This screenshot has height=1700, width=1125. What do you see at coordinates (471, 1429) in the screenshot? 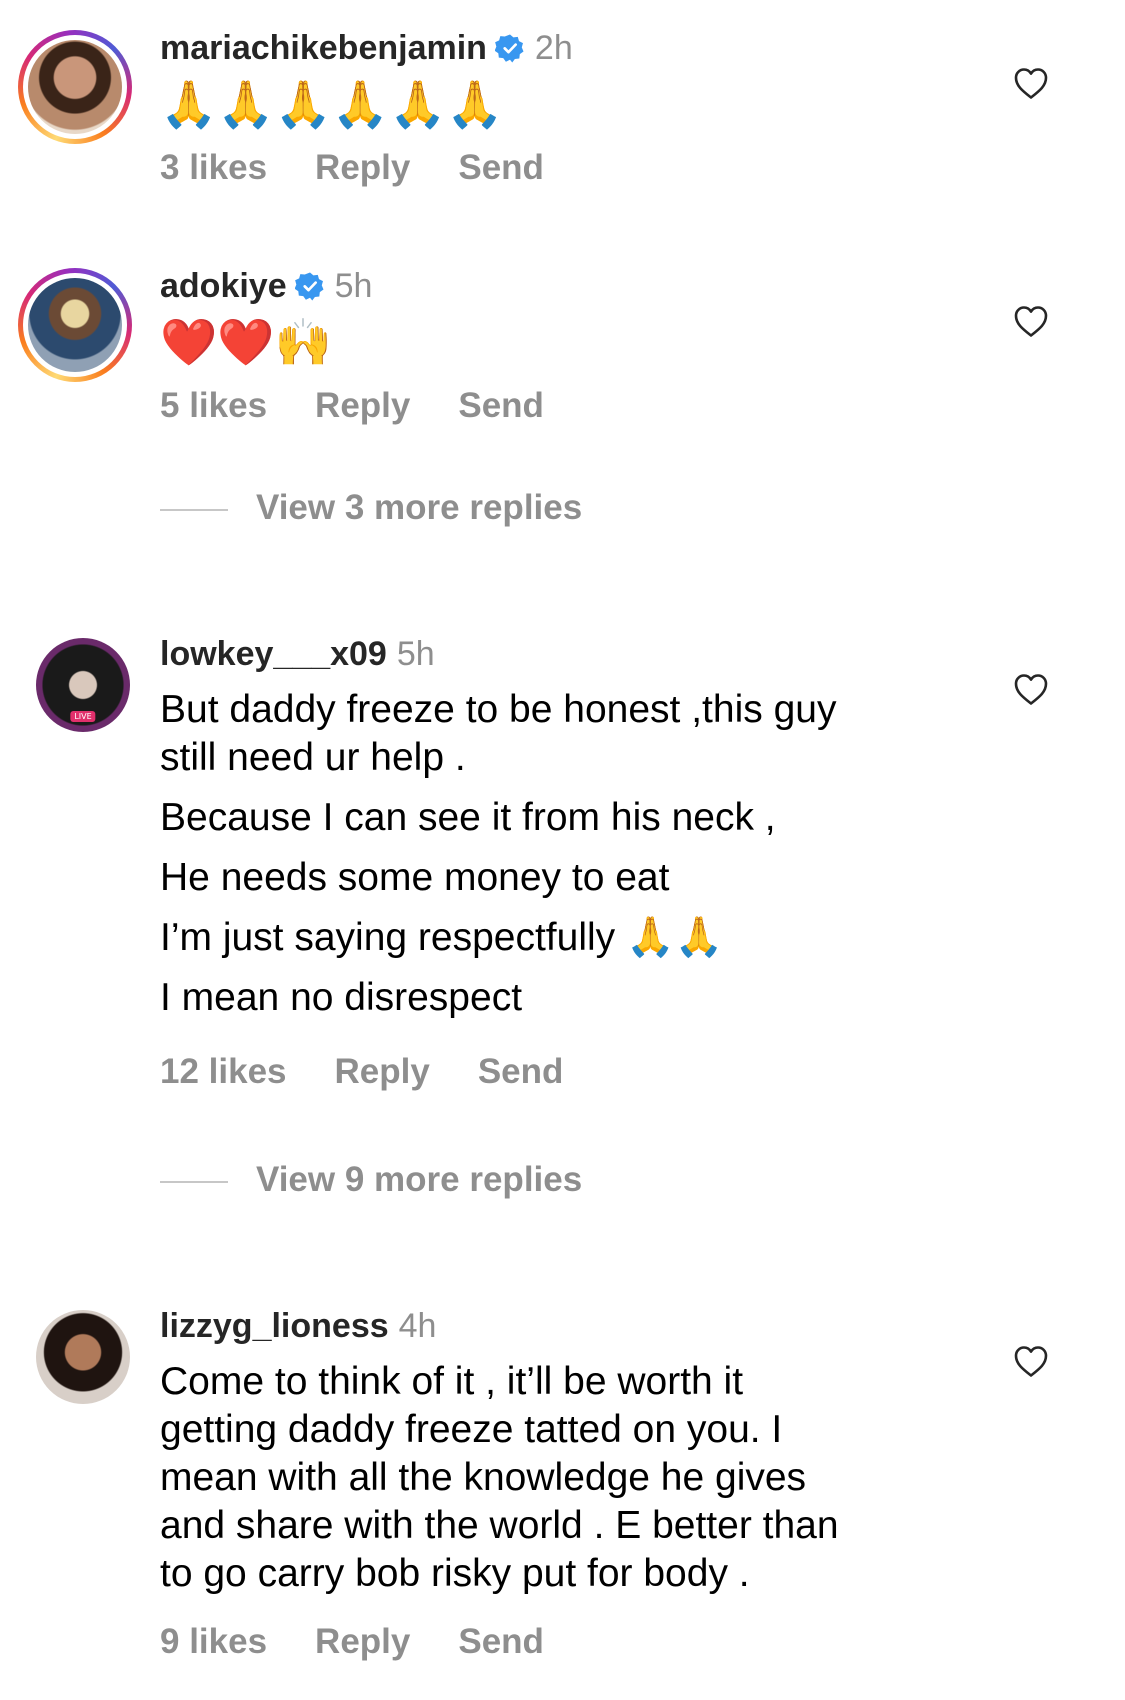
I see `comment-line: getting daddy freeze tatted on you. I` at bounding box center [471, 1429].